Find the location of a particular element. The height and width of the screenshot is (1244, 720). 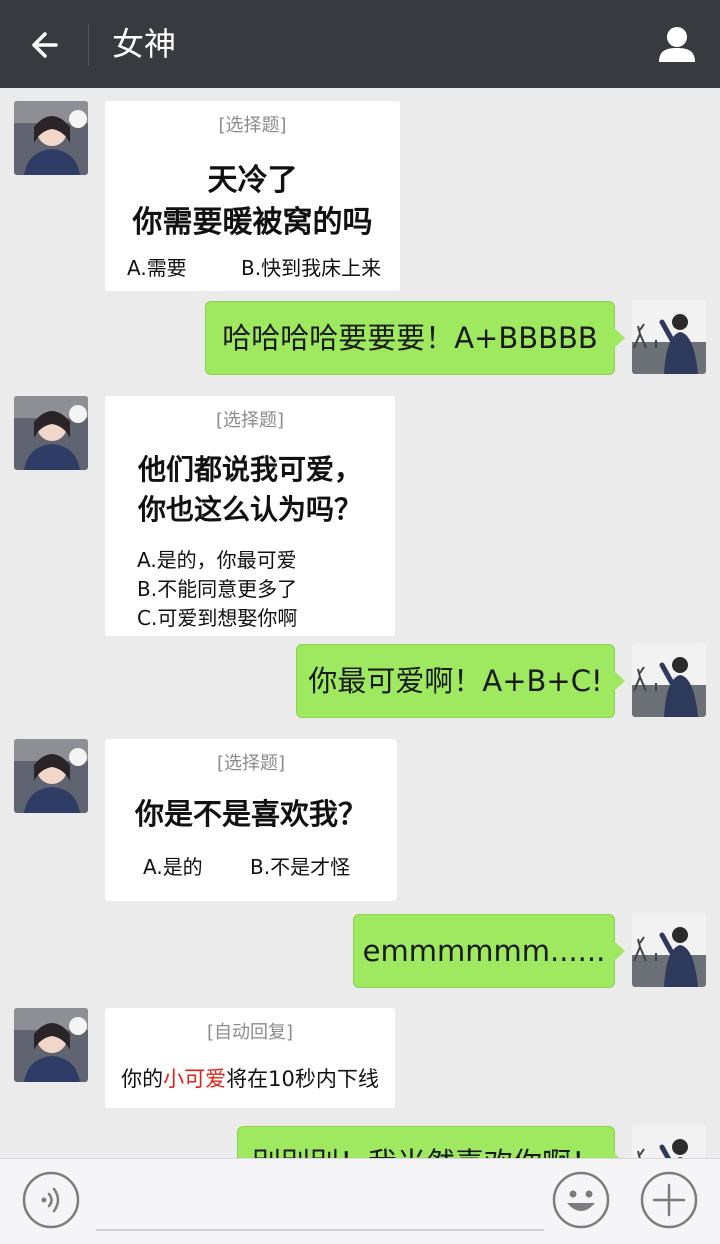

highlight-text: 小可爱 is located at coordinates (195, 1079).